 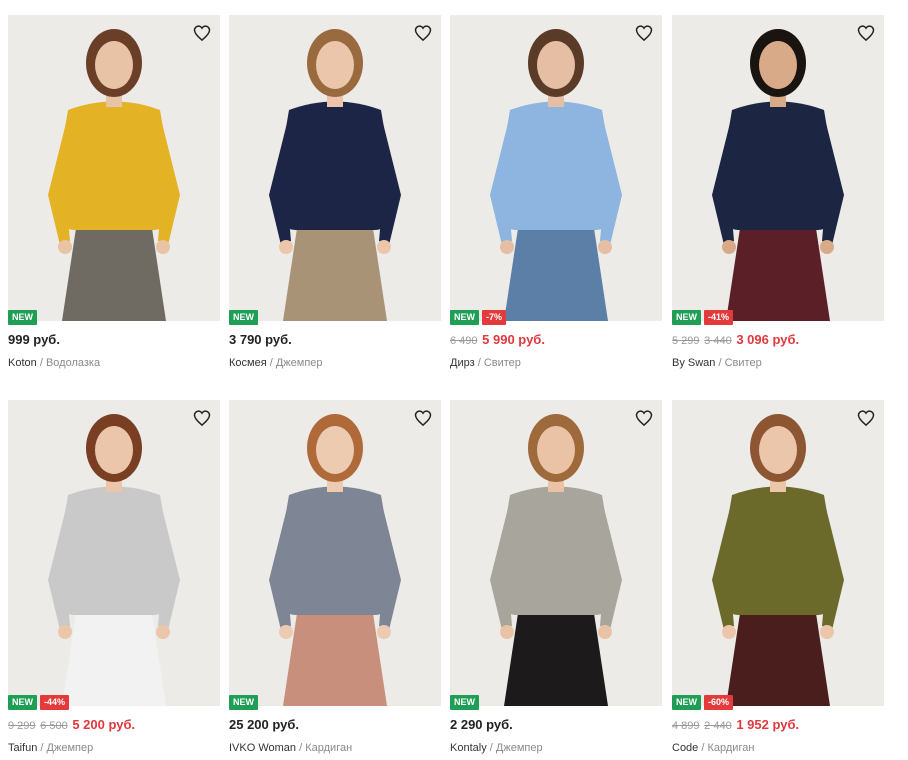 I want to click on brand-category: By Swan / Свитер, so click(x=717, y=363).